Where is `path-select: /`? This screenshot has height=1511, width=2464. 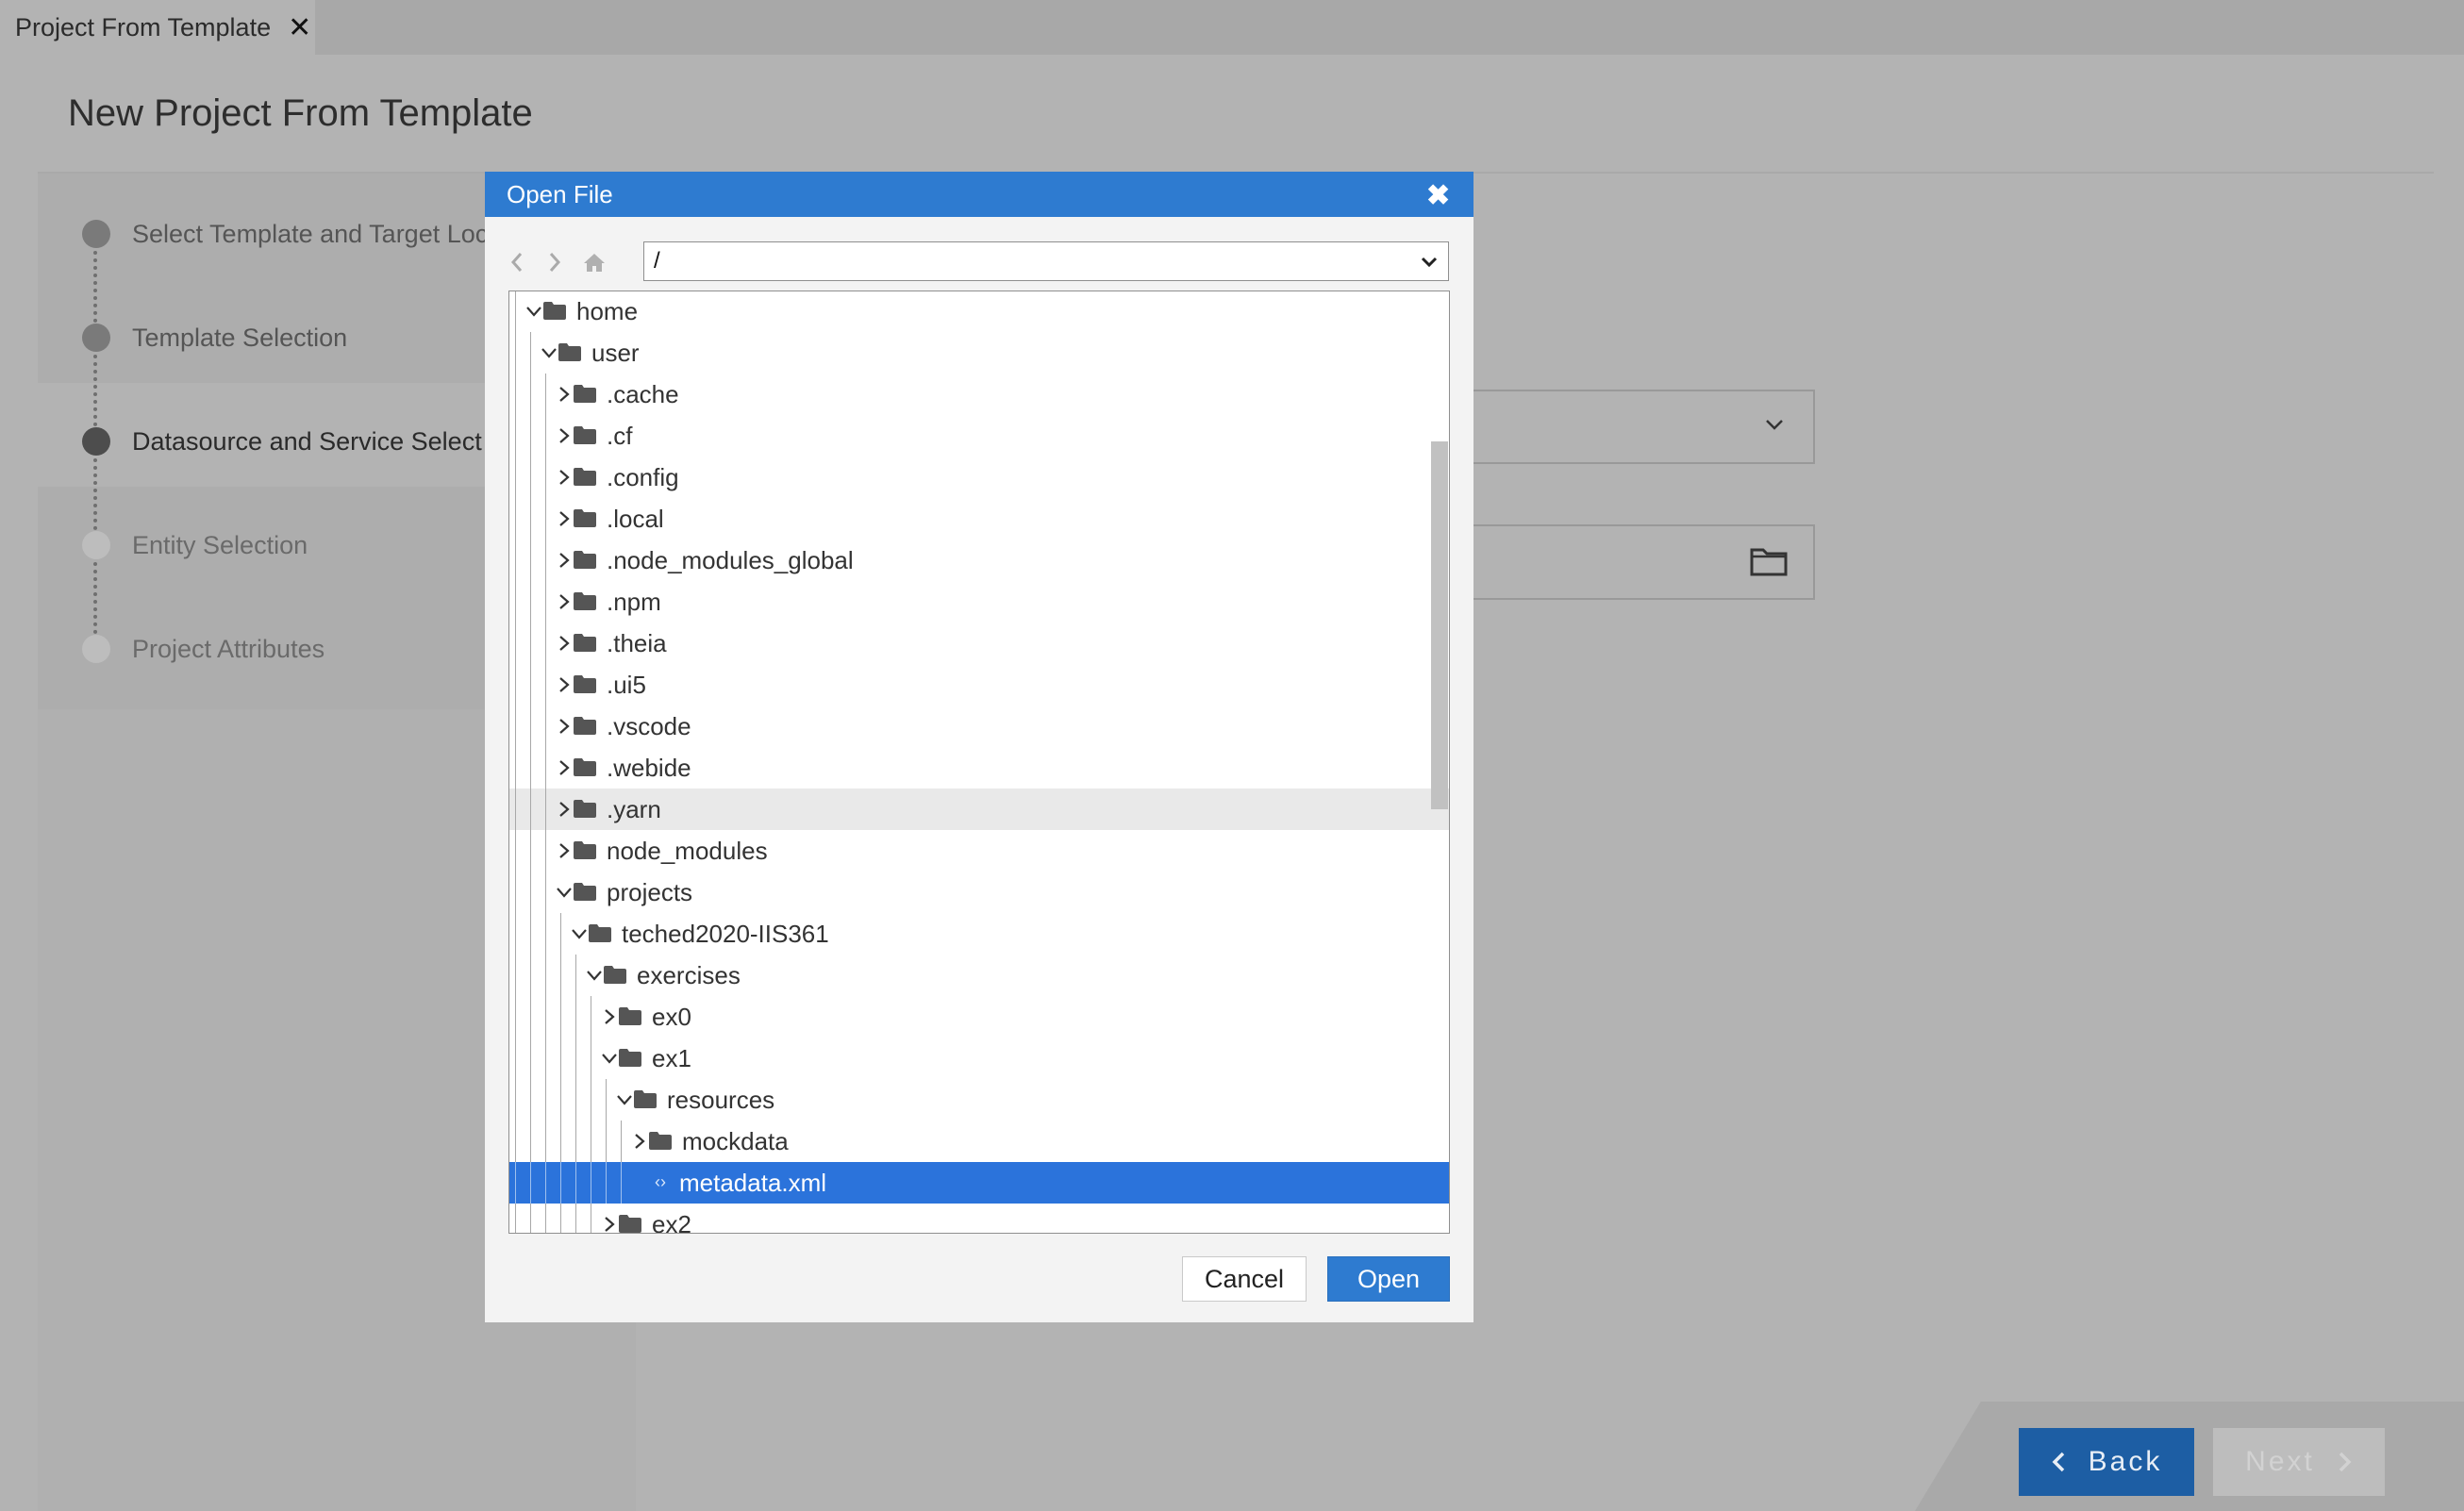 path-select: / is located at coordinates (1046, 261).